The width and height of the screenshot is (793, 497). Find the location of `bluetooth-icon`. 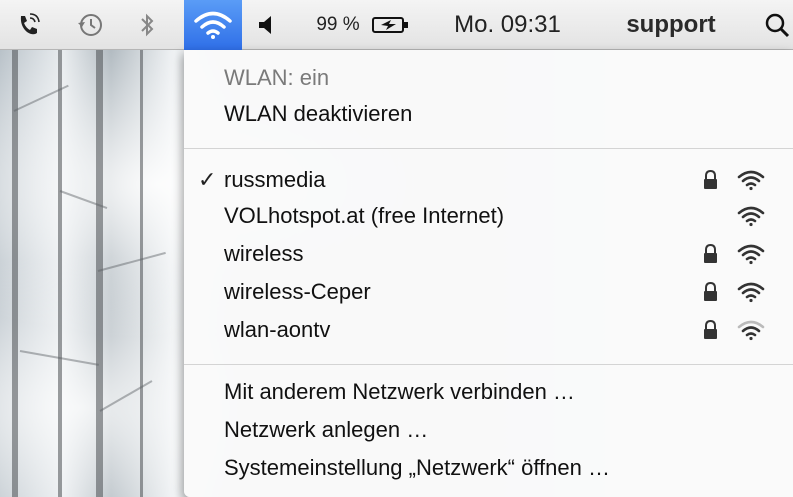

bluetooth-icon is located at coordinates (148, 25).